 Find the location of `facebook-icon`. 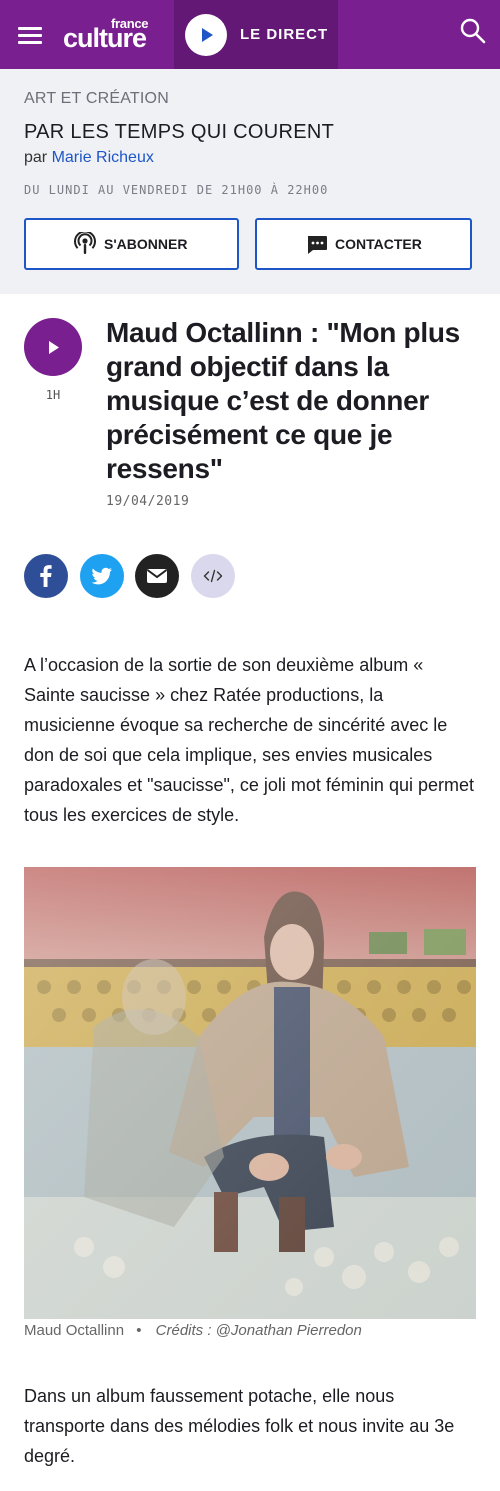

facebook-icon is located at coordinates (46, 576).